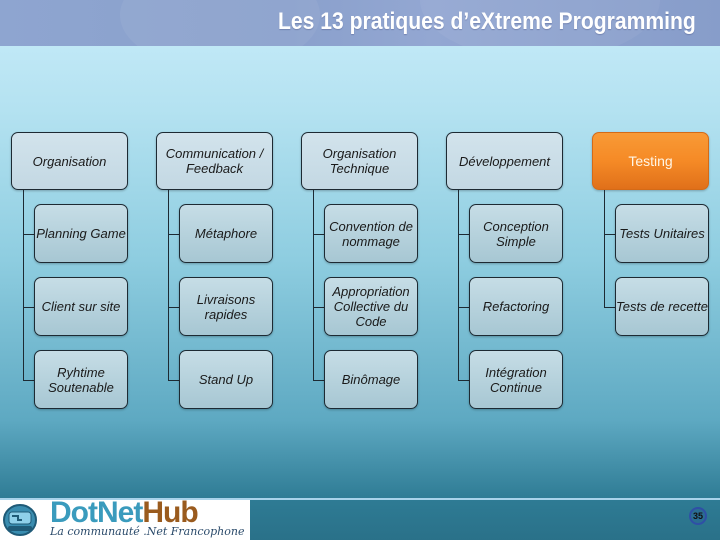  What do you see at coordinates (81, 306) in the screenshot?
I see `practice-item: Client sur site` at bounding box center [81, 306].